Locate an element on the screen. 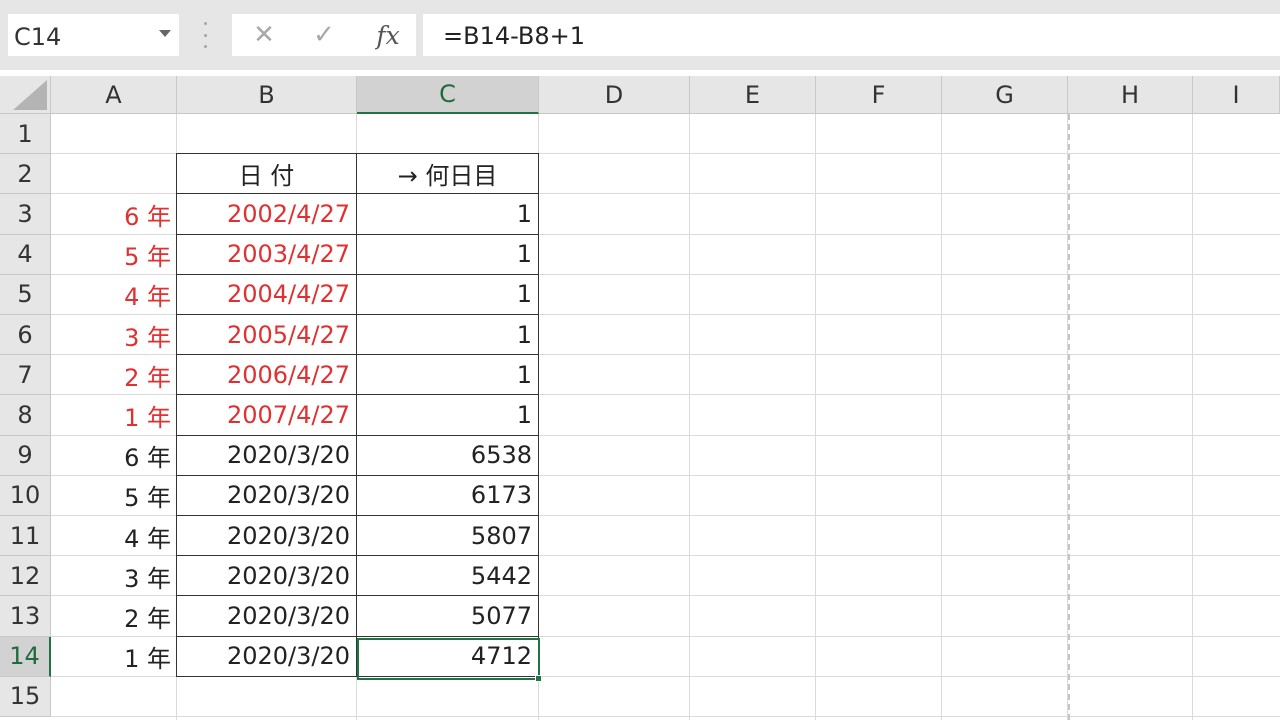 This screenshot has height=720, width=1280. row-header-12: 12 is located at coordinates (25, 576).